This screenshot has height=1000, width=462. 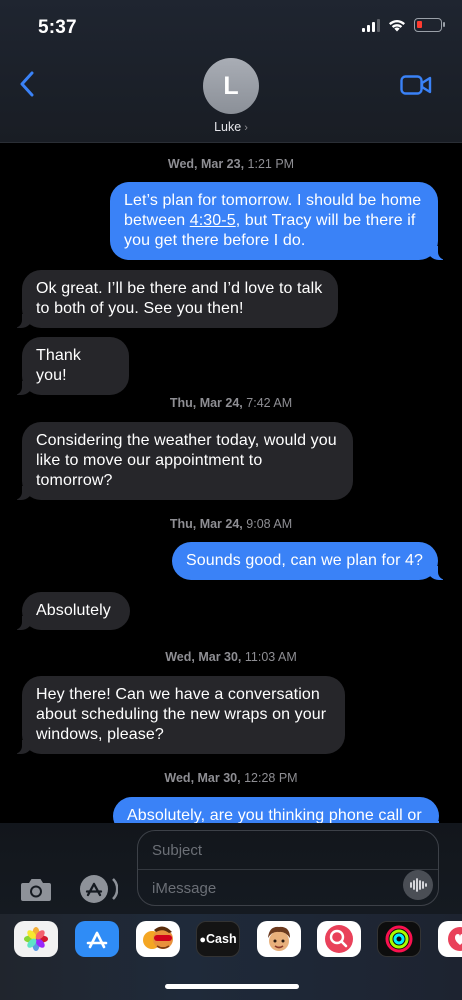 I want to click on chevron-left-icon, so click(x=27, y=84).